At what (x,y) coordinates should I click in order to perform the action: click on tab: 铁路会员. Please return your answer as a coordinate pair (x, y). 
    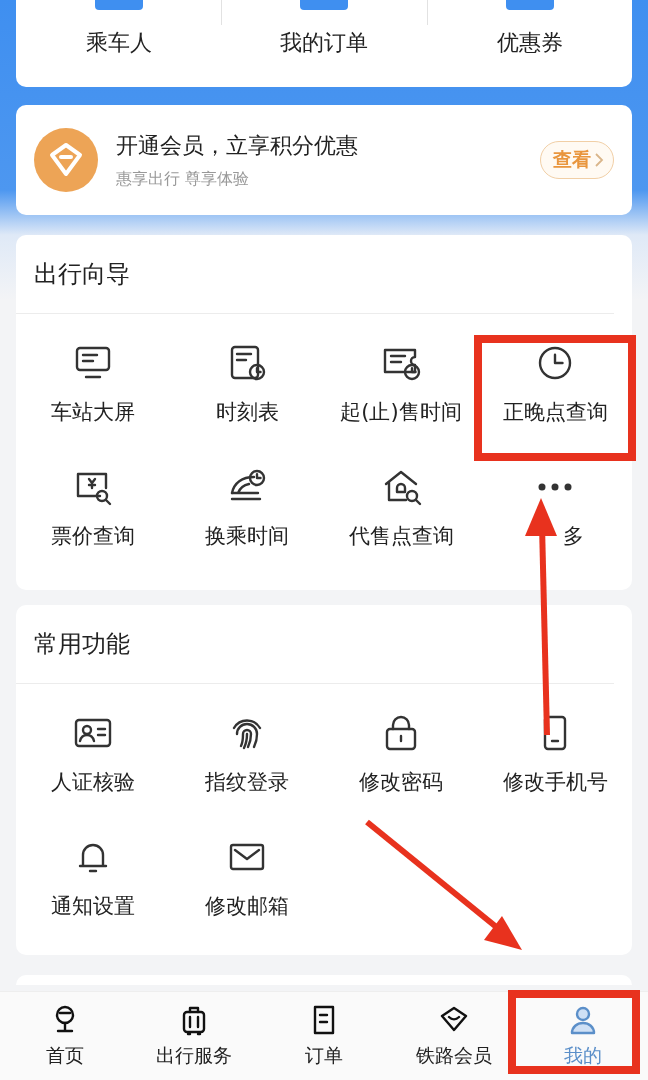
    Looking at the image, I should click on (453, 1036).